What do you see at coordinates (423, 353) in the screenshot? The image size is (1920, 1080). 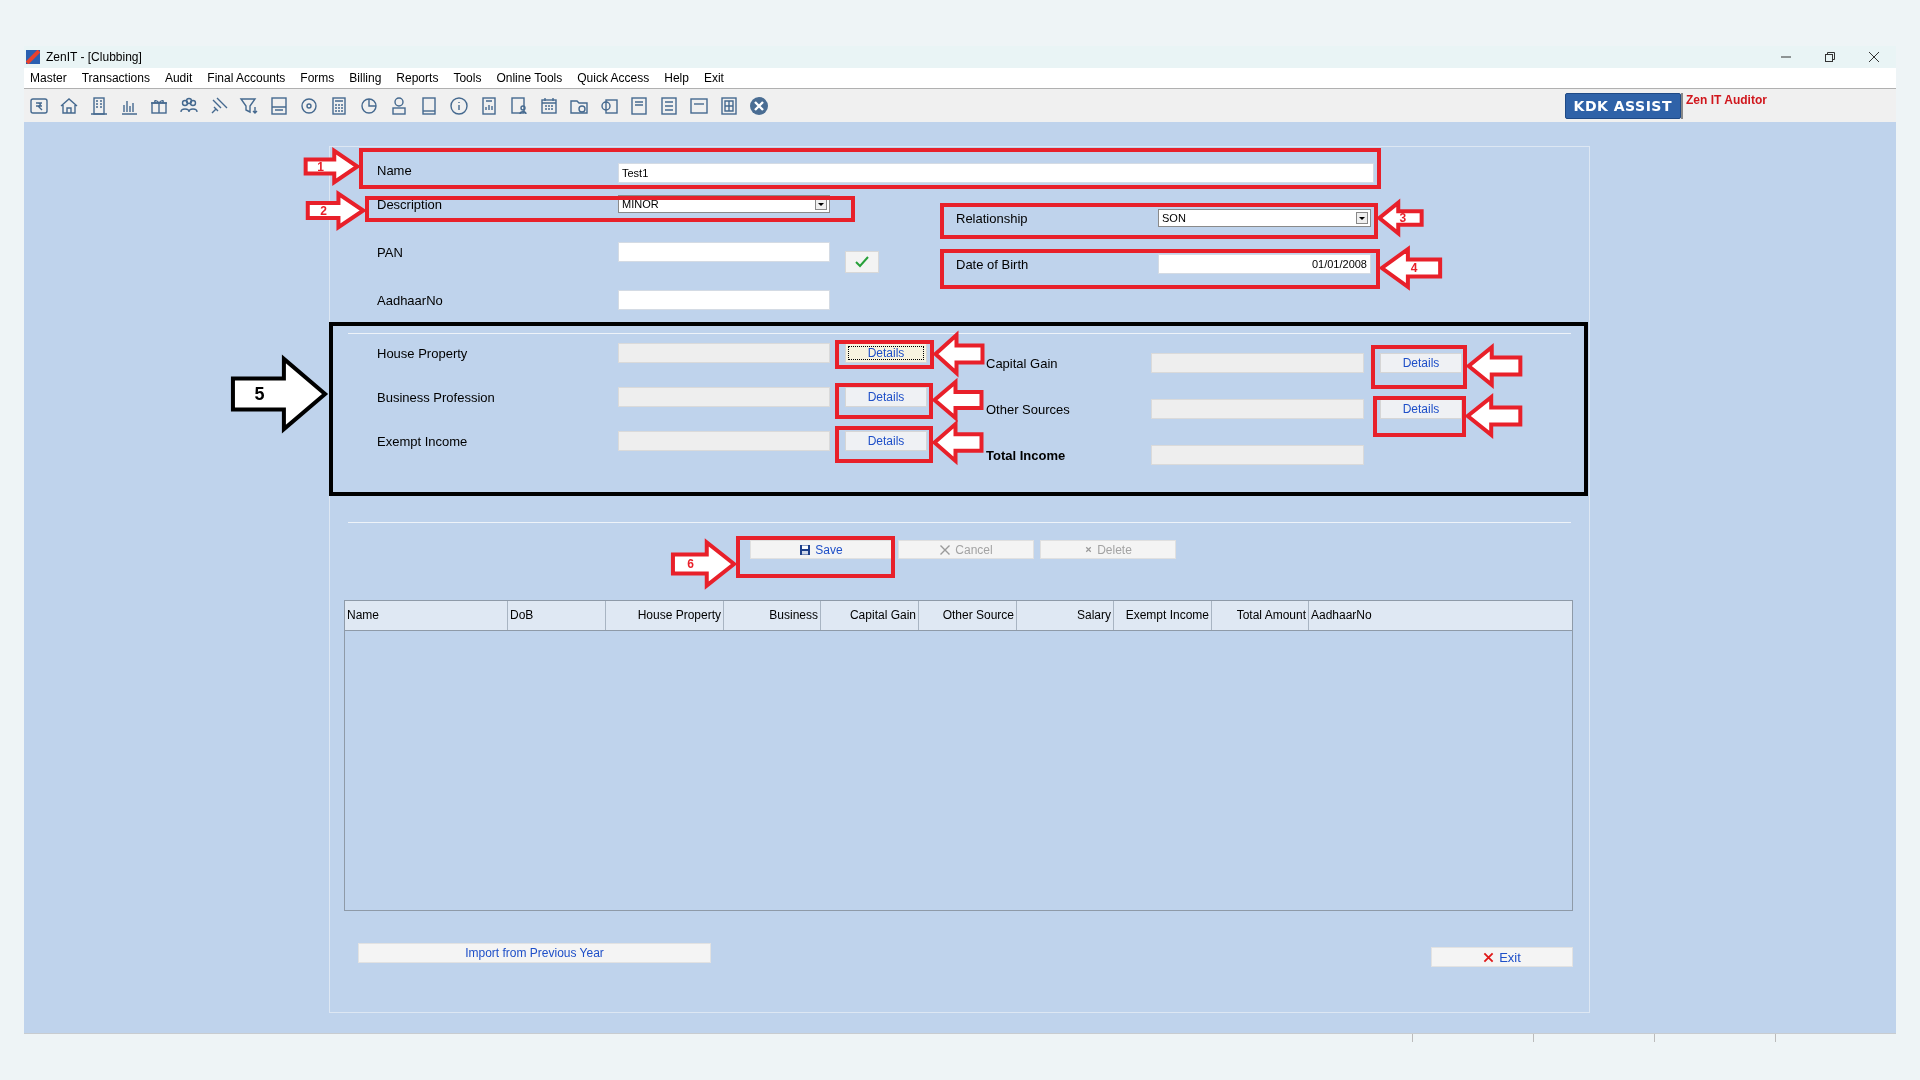 I see `field-label: House Property` at bounding box center [423, 353].